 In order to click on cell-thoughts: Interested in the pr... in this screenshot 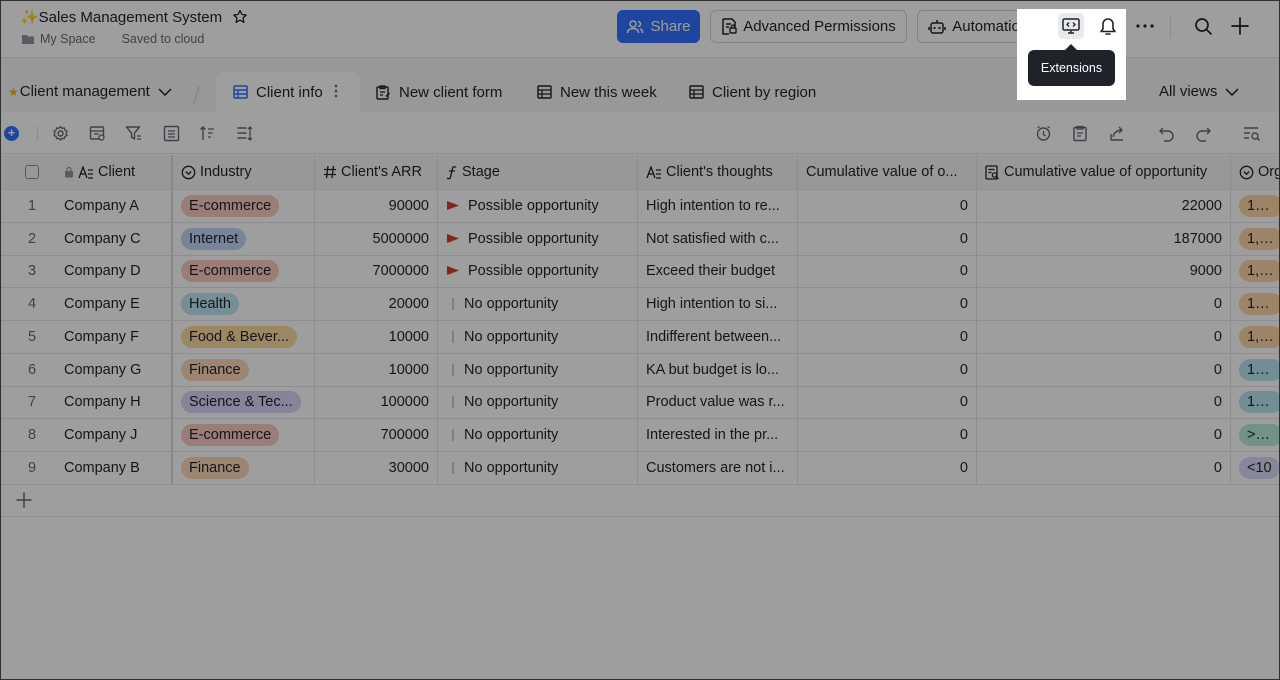, I will do `click(718, 434)`.